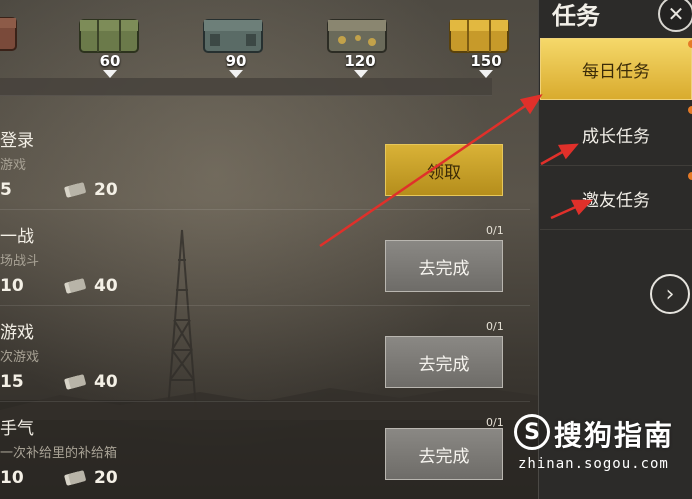  I want to click on chevron-right-icon: ›, so click(670, 294).